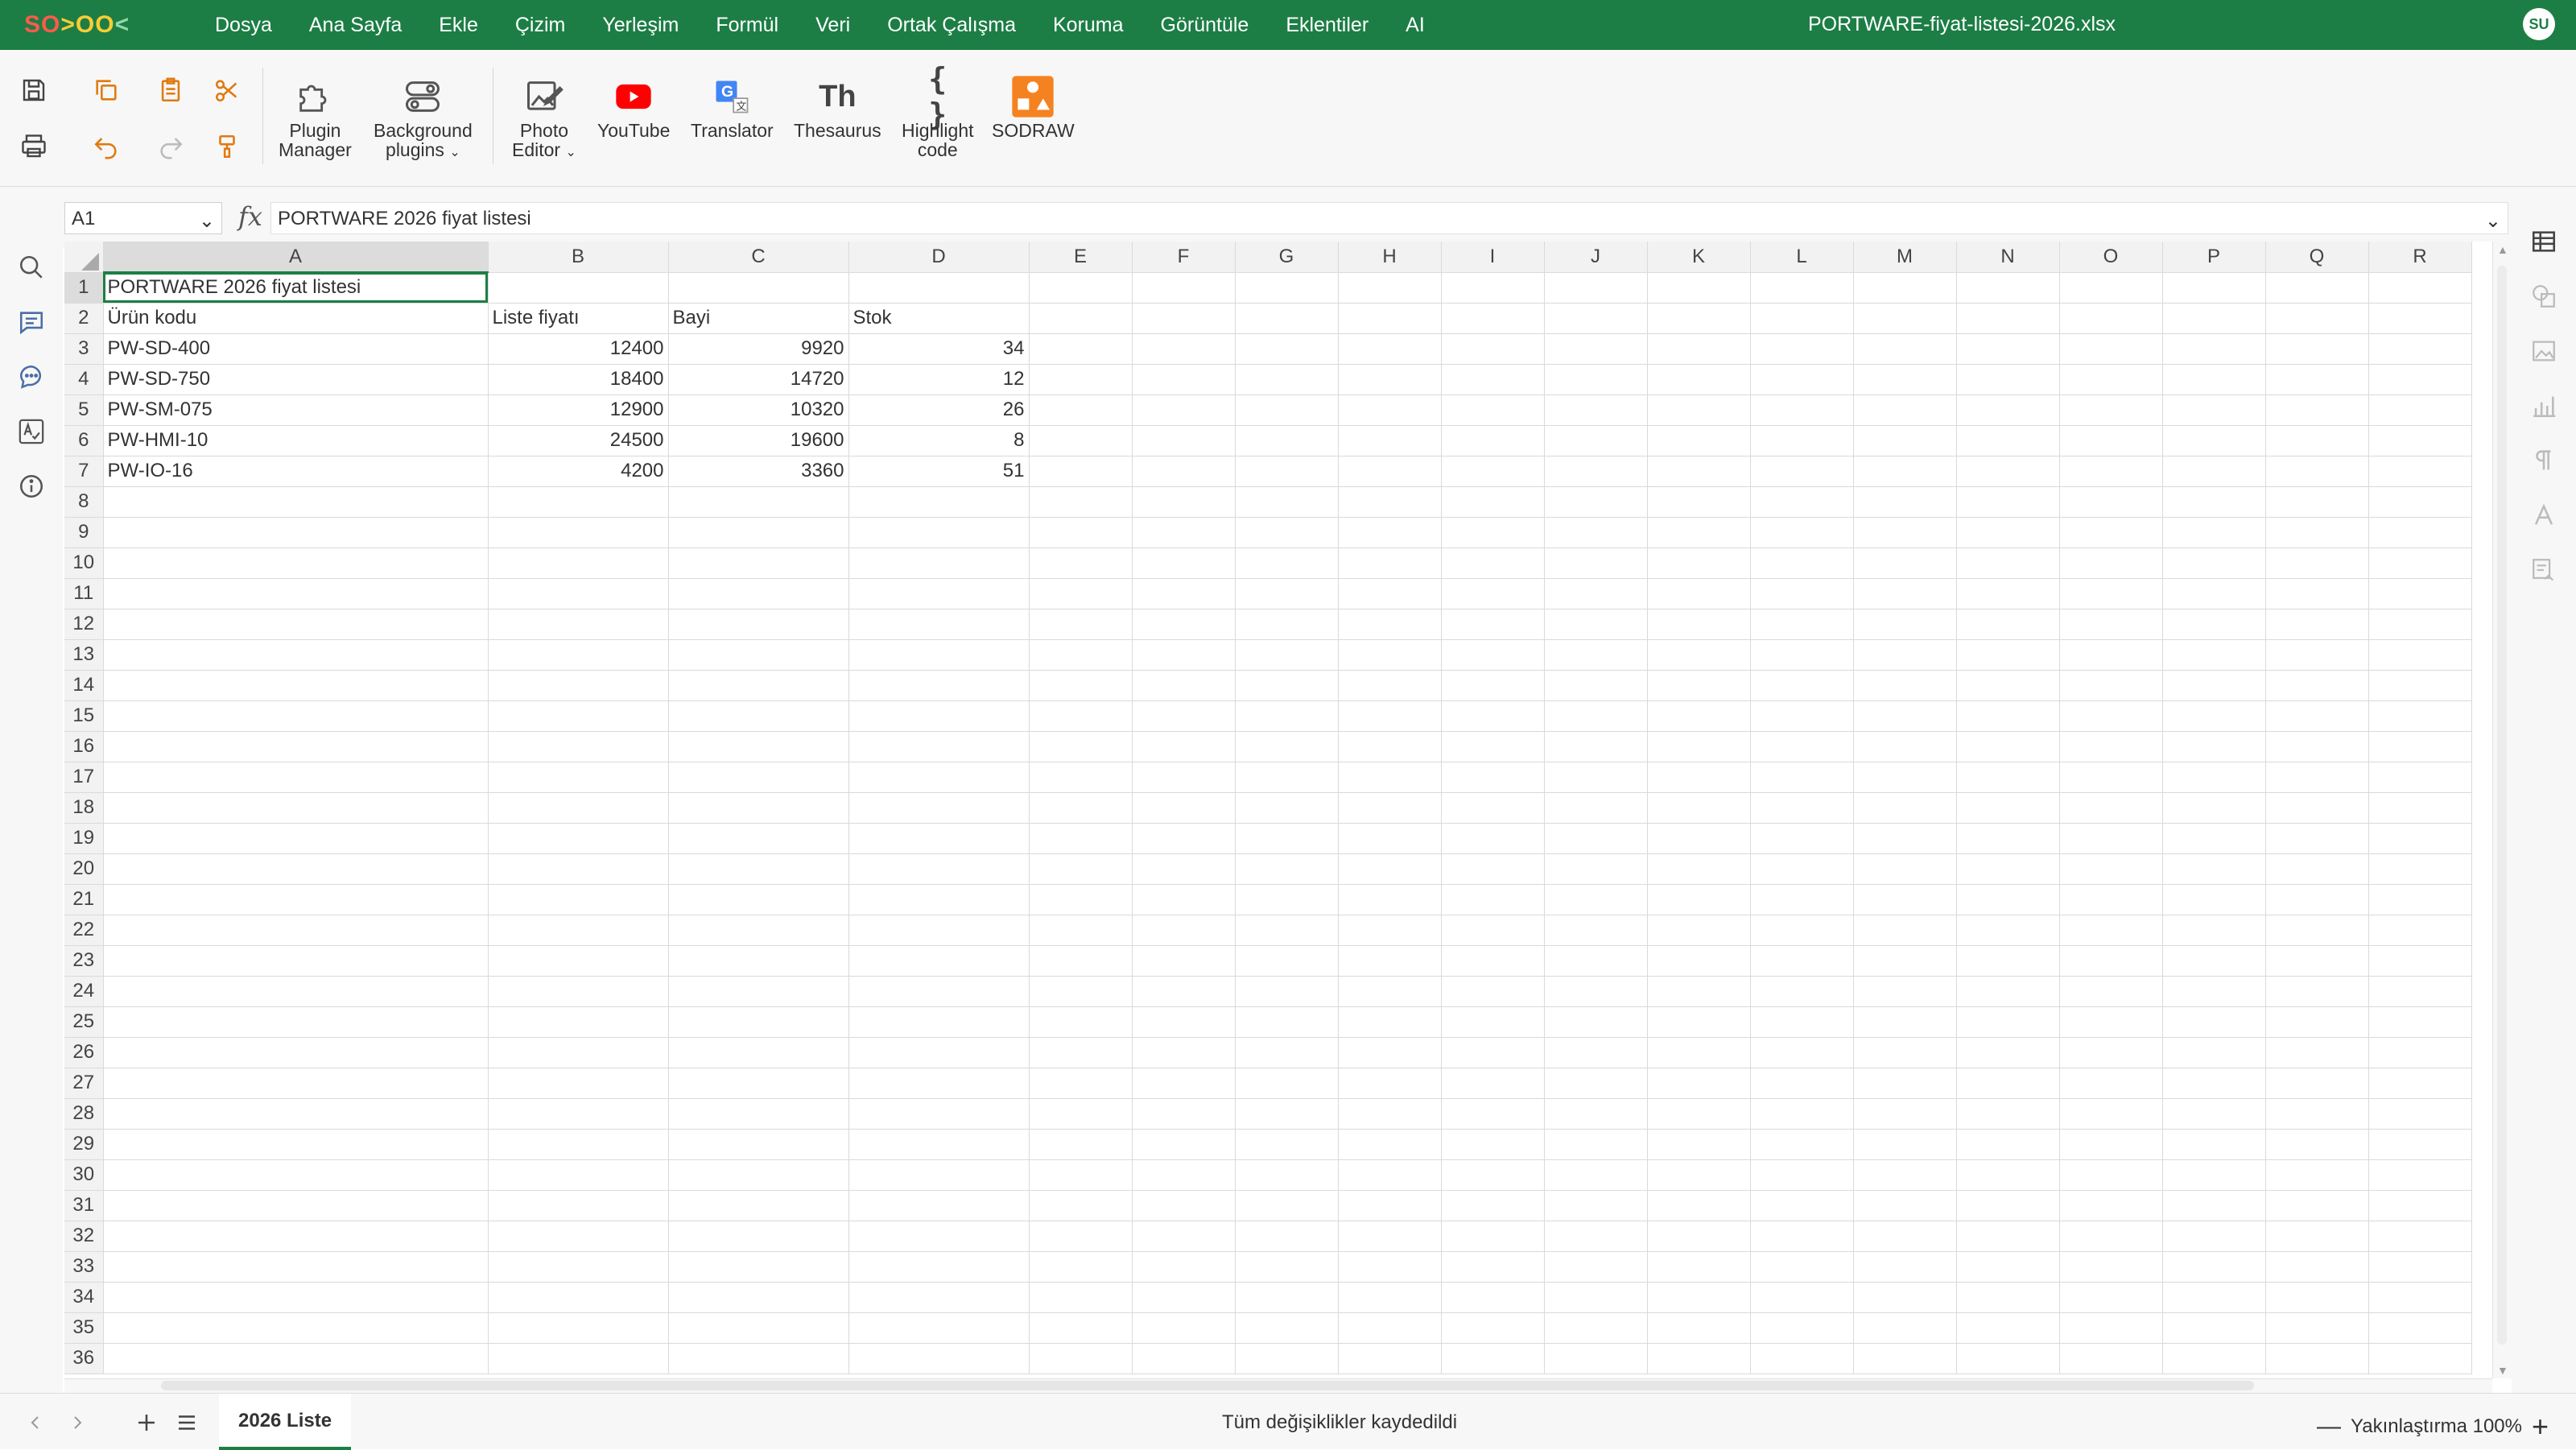 This screenshot has height=1450, width=2576. Describe the element at coordinates (315, 115) in the screenshot. I see `plugin-manager-button: Plugin Manager` at that location.